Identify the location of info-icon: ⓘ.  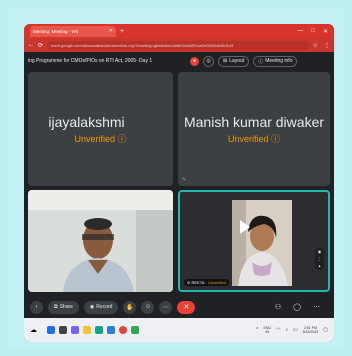
(261, 61).